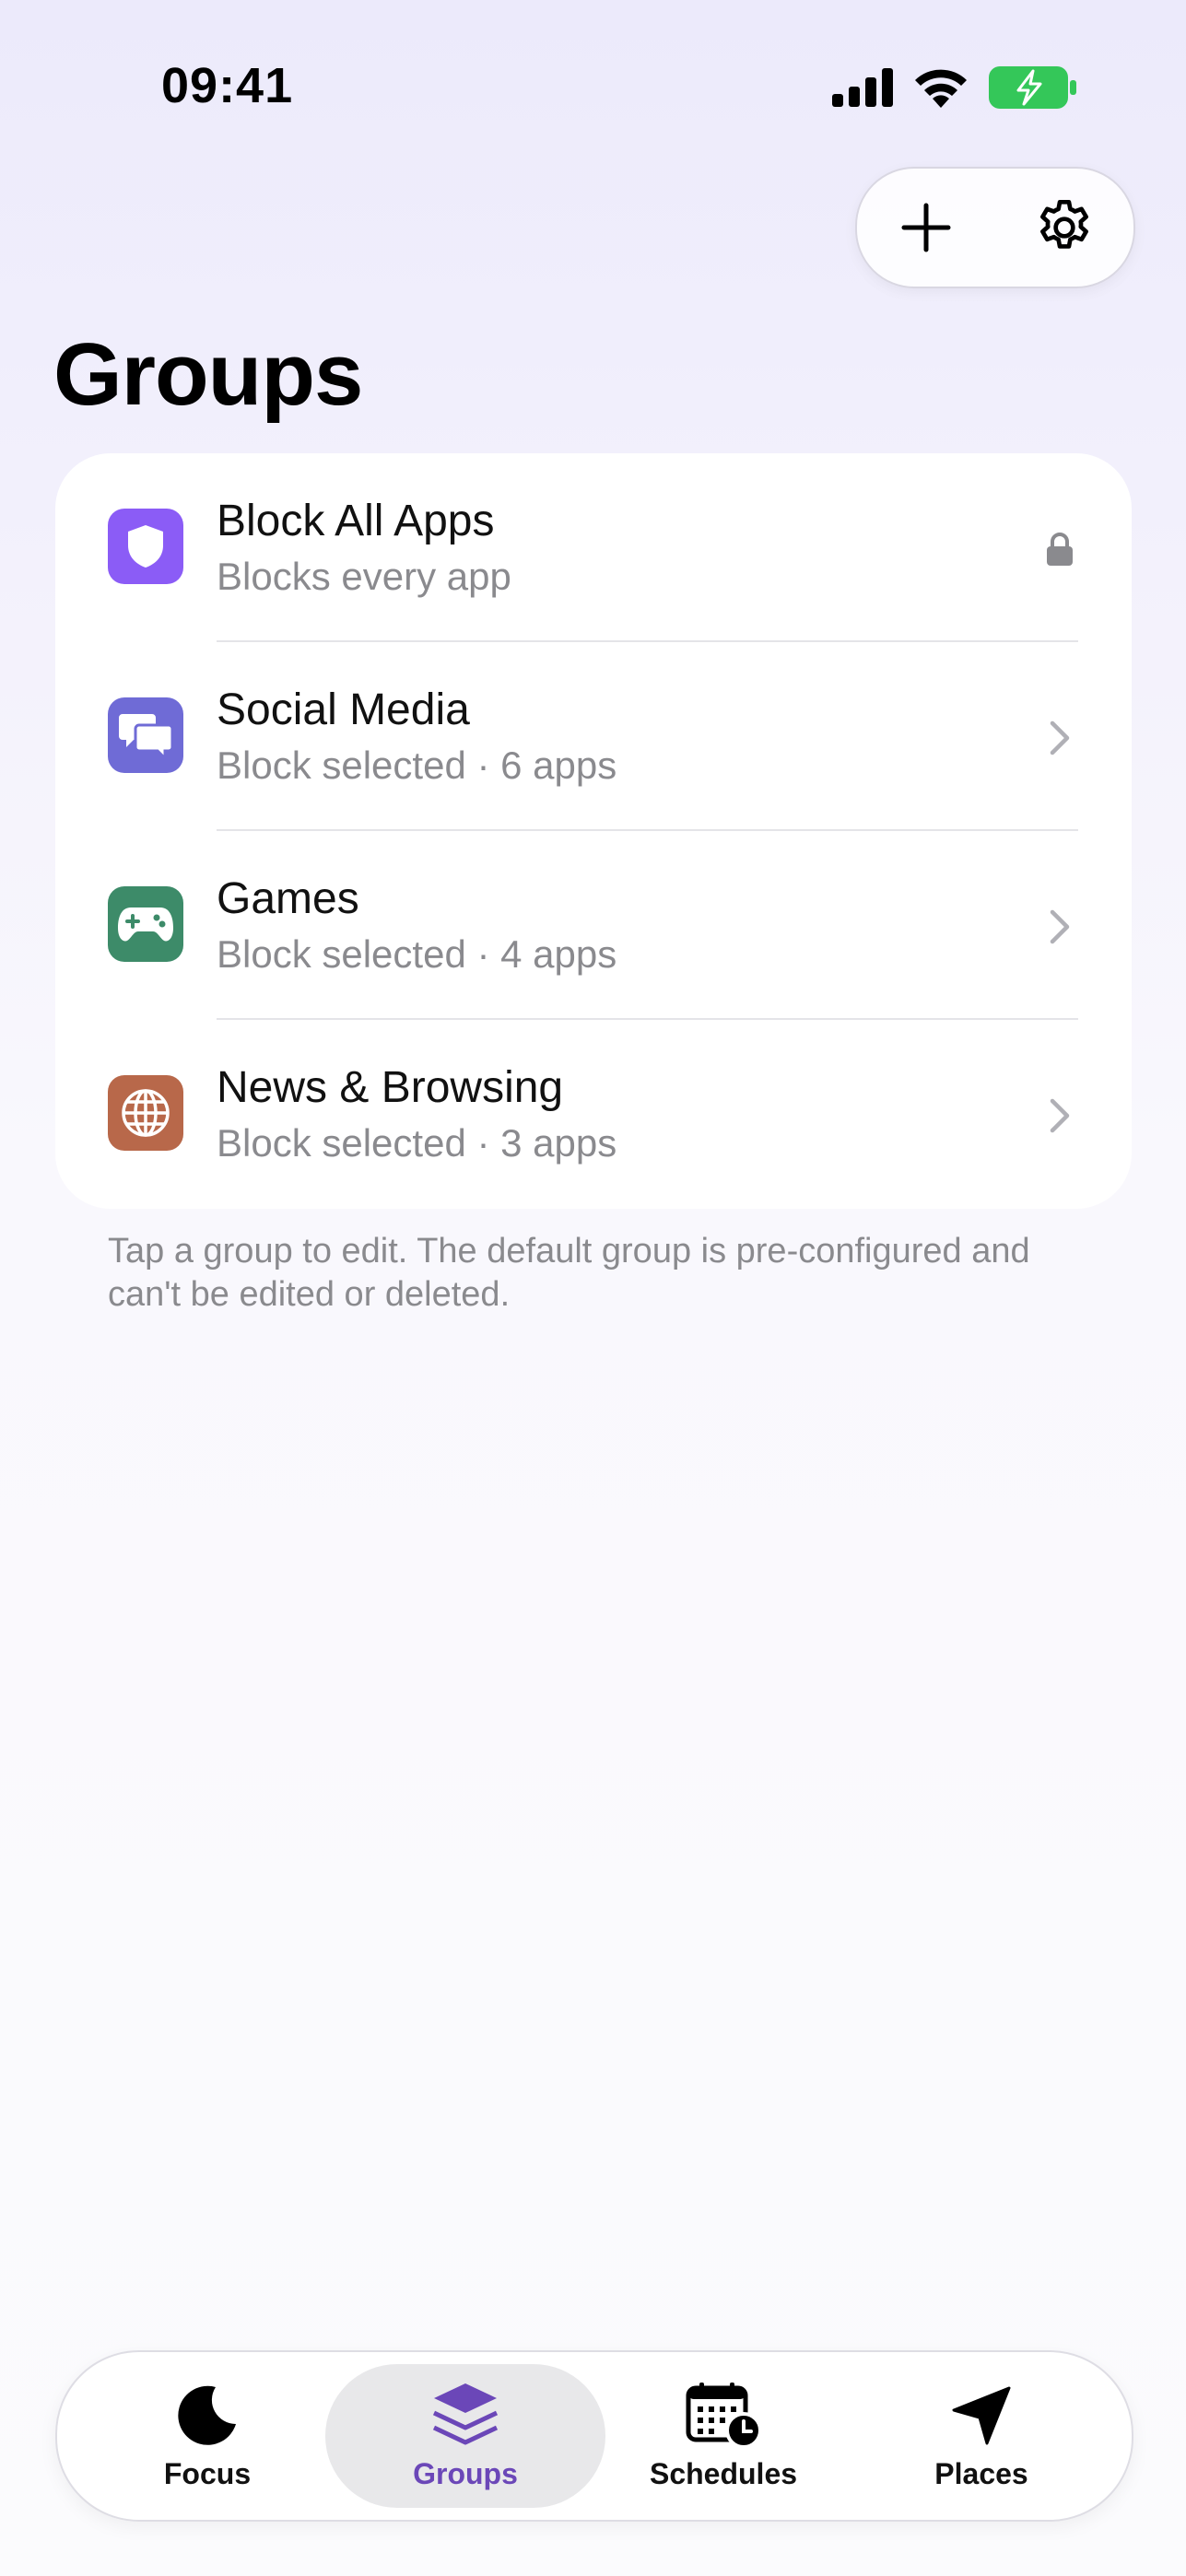 The image size is (1186, 2576). Describe the element at coordinates (465, 2416) in the screenshot. I see `layers-icon` at that location.